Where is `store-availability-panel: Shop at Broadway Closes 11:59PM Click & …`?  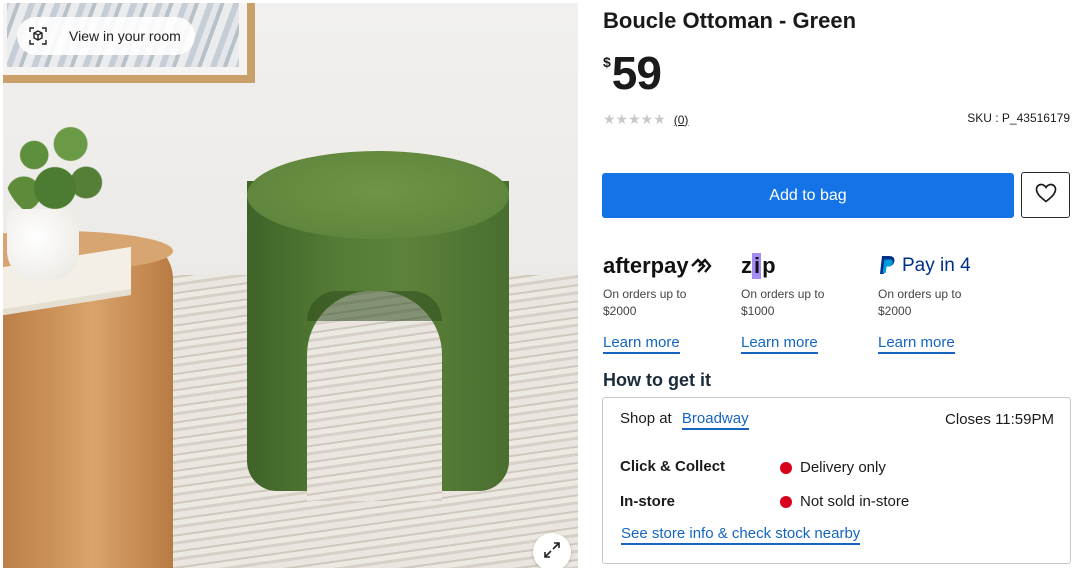 store-availability-panel: Shop at Broadway Closes 11:59PM Click & … is located at coordinates (836, 480).